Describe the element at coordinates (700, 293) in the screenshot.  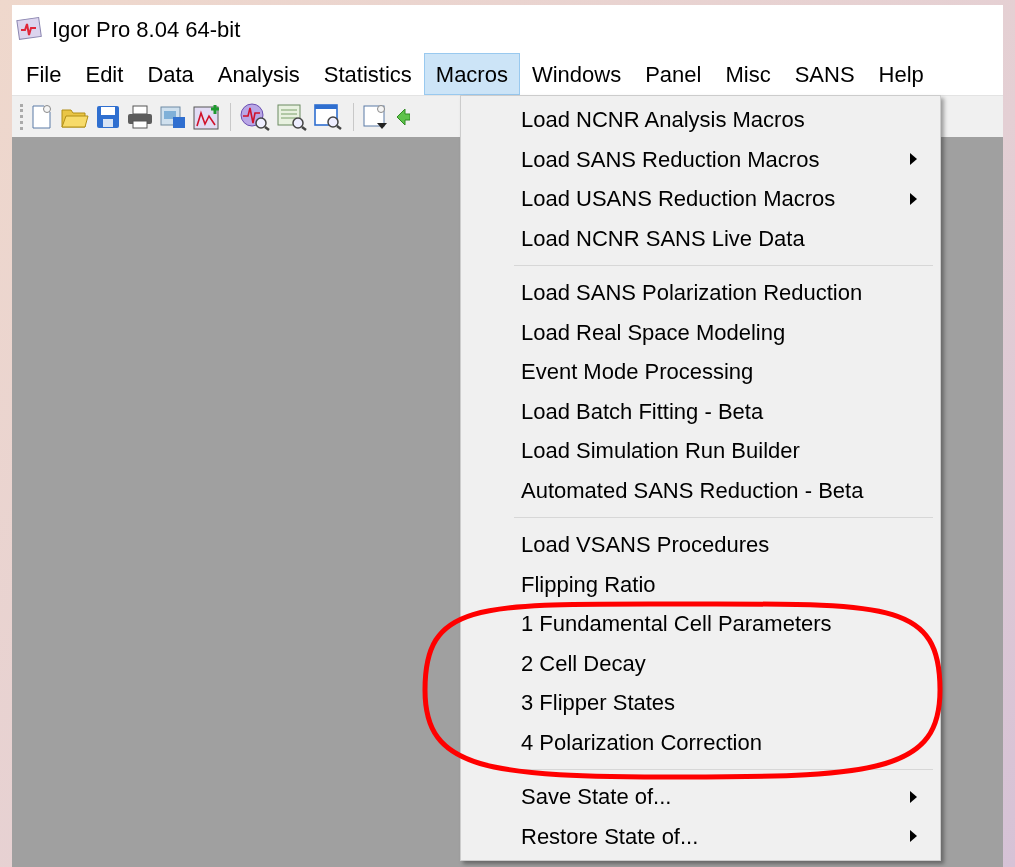
I see `menu-item: Load SANS Polarization Reduction` at that location.